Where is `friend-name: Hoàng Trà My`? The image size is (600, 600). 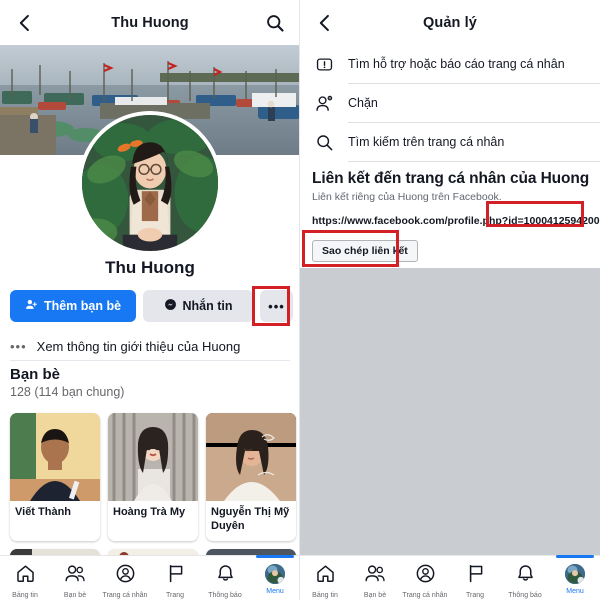
friend-name: Hoàng Trà My is located at coordinates (149, 512).